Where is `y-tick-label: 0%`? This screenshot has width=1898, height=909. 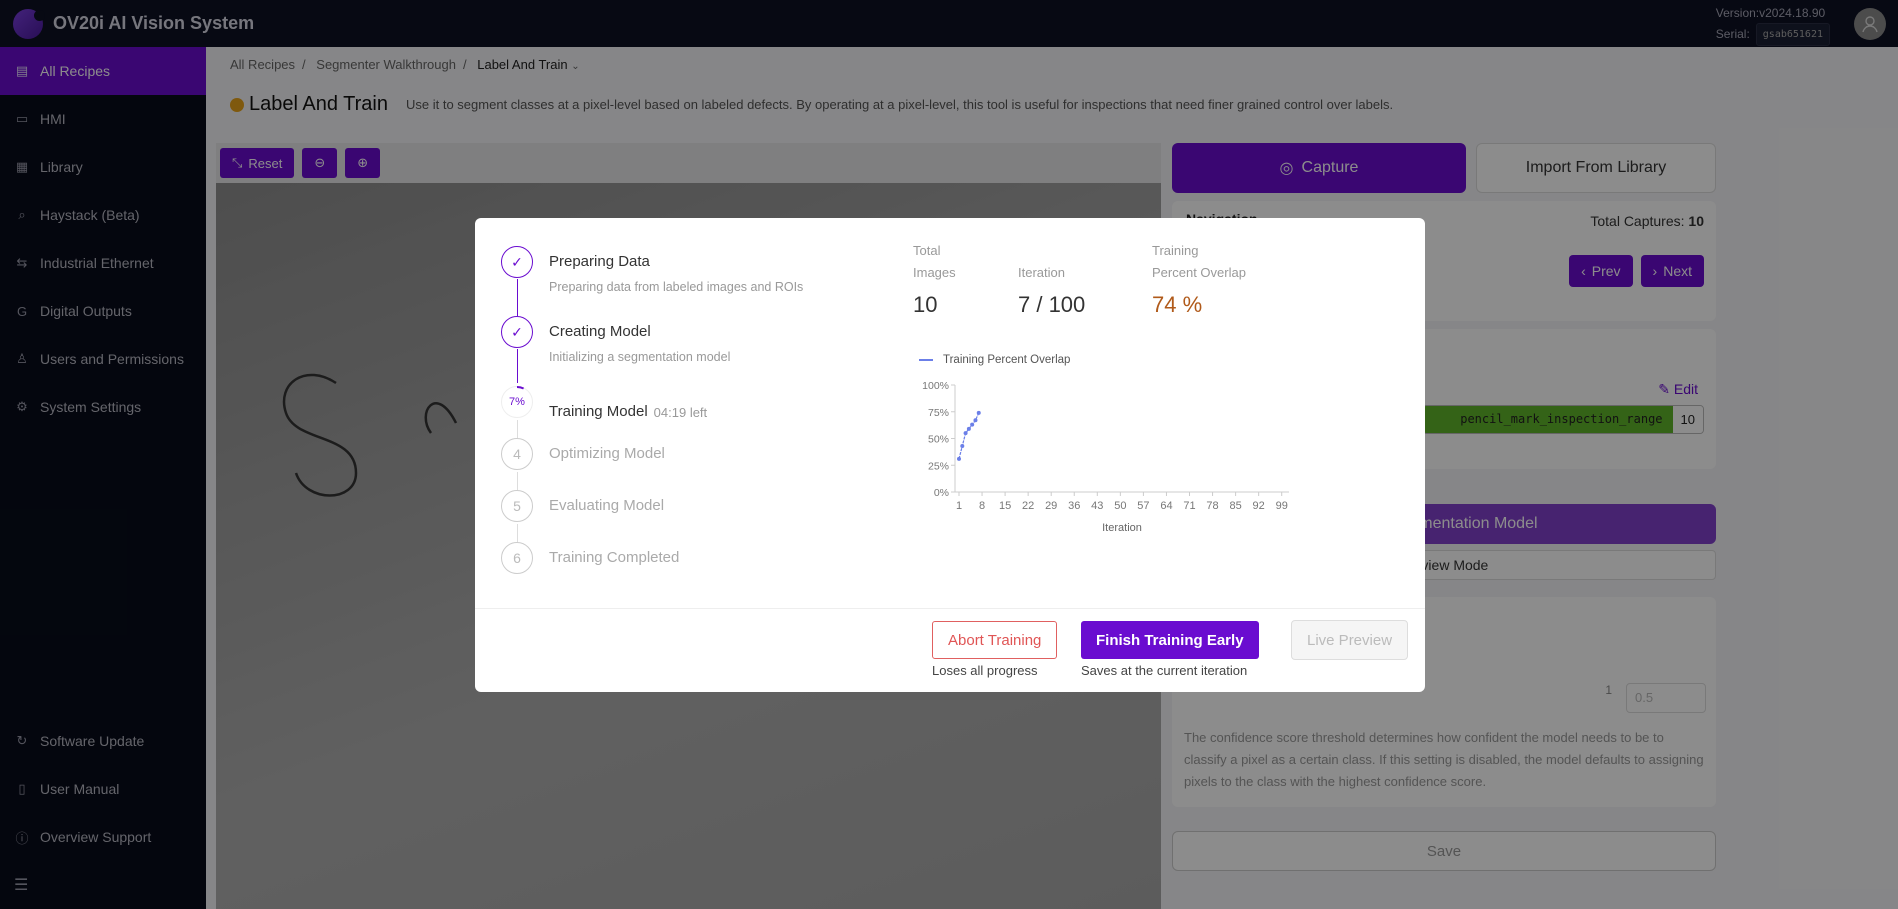
y-tick-label: 0% is located at coordinates (941, 493).